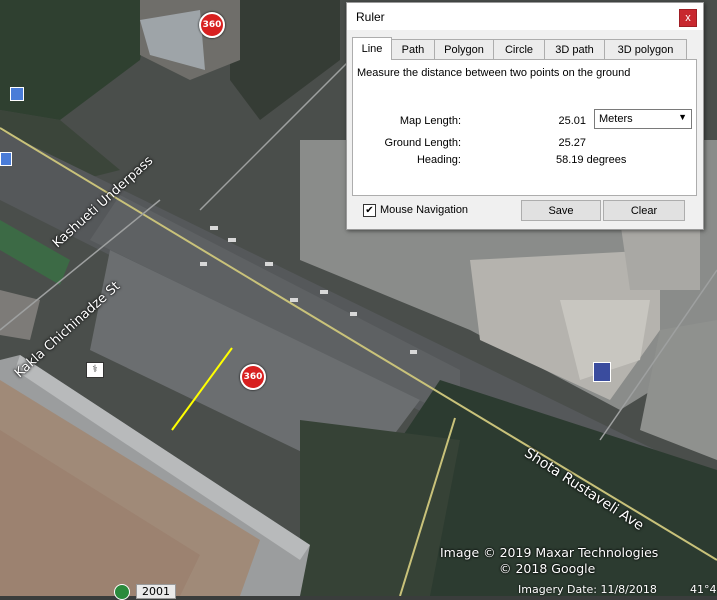 This screenshot has height=600, width=717. Describe the element at coordinates (547, 568) in the screenshot. I see `copyright-line-2: © 2018 Google` at that location.